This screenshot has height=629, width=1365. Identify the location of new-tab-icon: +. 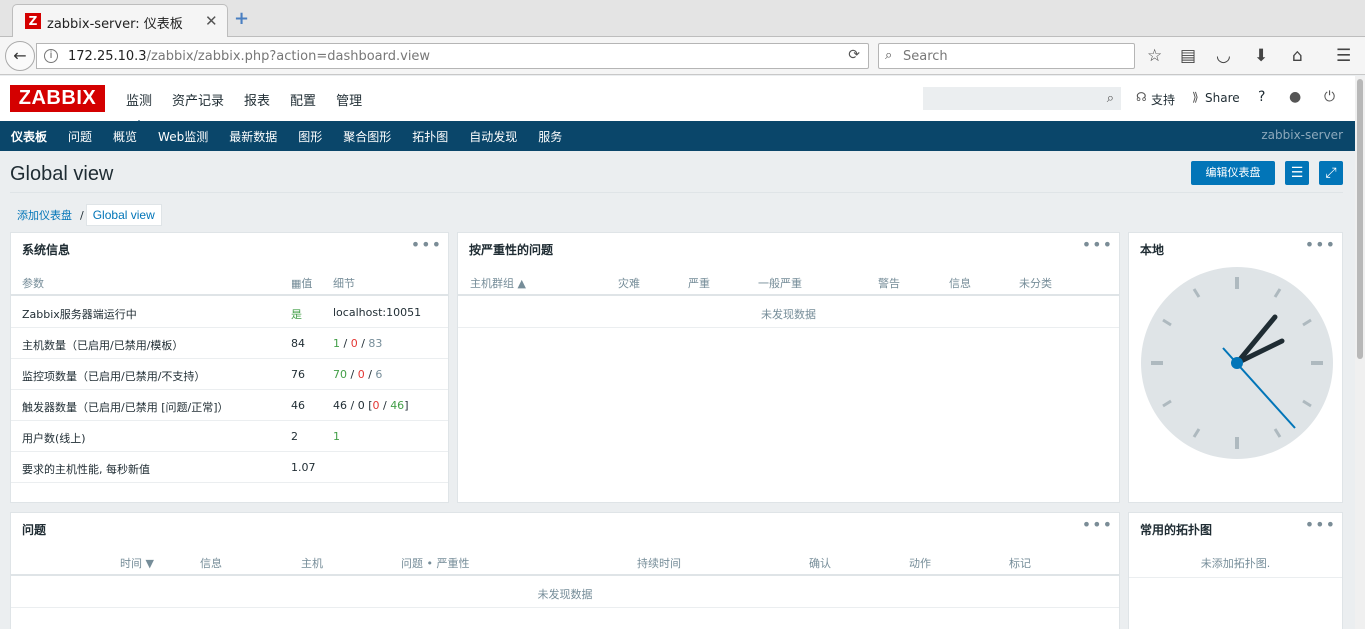
(241, 18).